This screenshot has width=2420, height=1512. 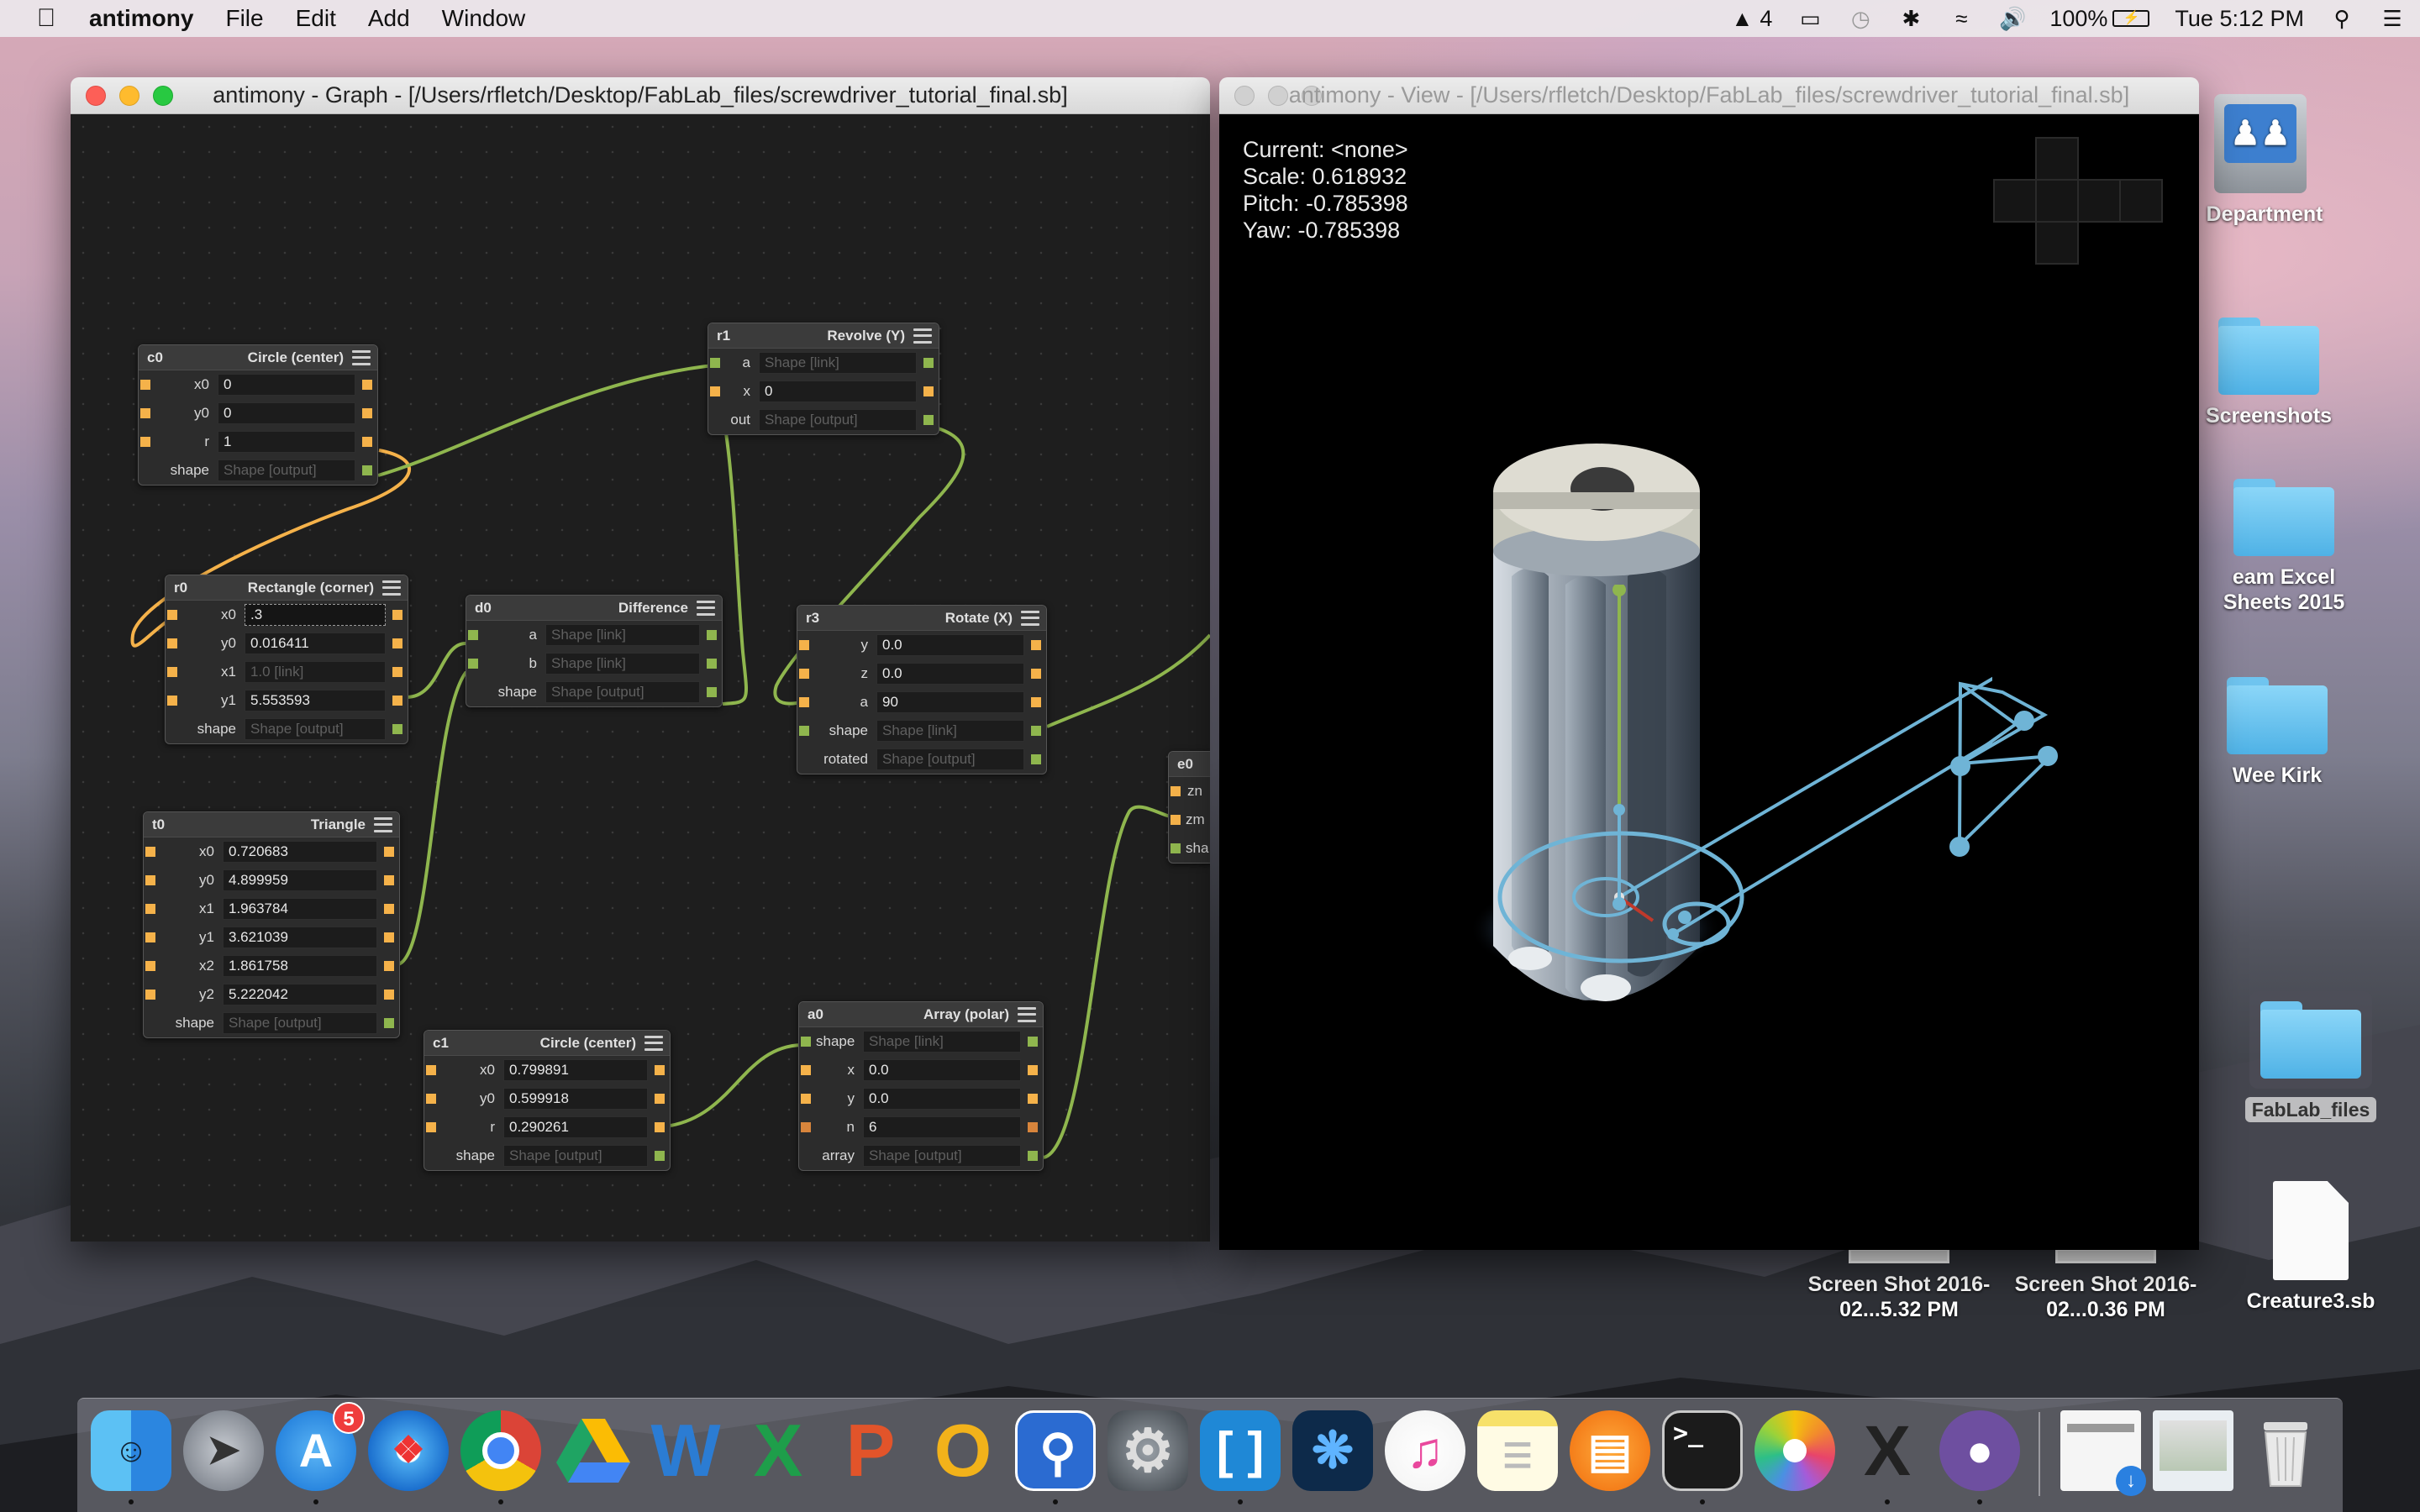 What do you see at coordinates (547, 1043) in the screenshot?
I see `node-header: c1 Circle (center)` at bounding box center [547, 1043].